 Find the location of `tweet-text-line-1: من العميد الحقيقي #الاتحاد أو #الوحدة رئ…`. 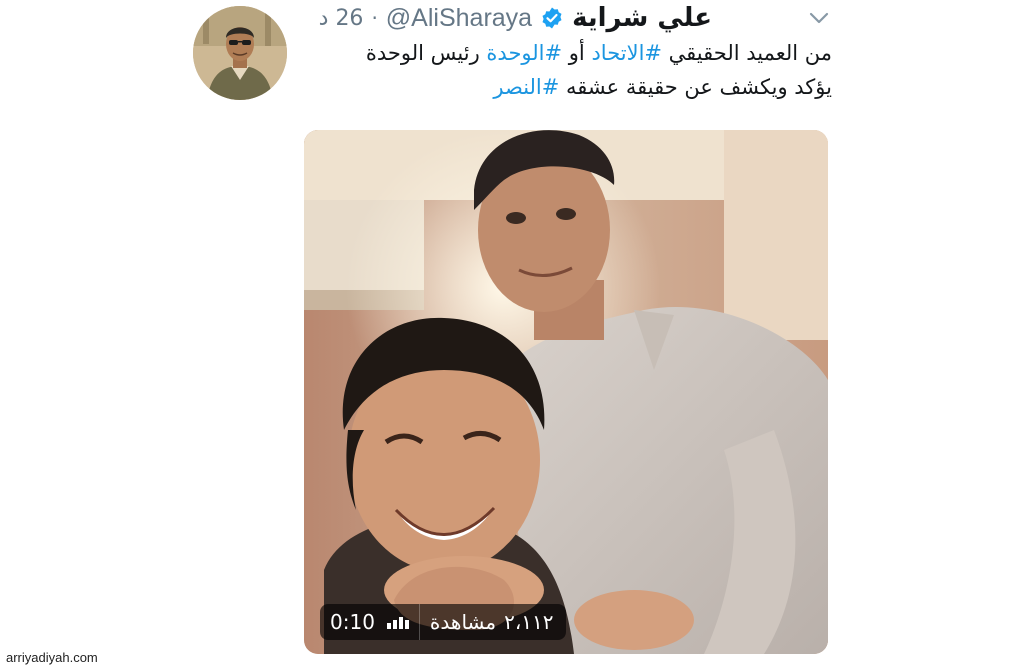

tweet-text-line-1: من العميد الحقيقي #الاتحاد أو #الوحدة رئ… is located at coordinates (552, 53).